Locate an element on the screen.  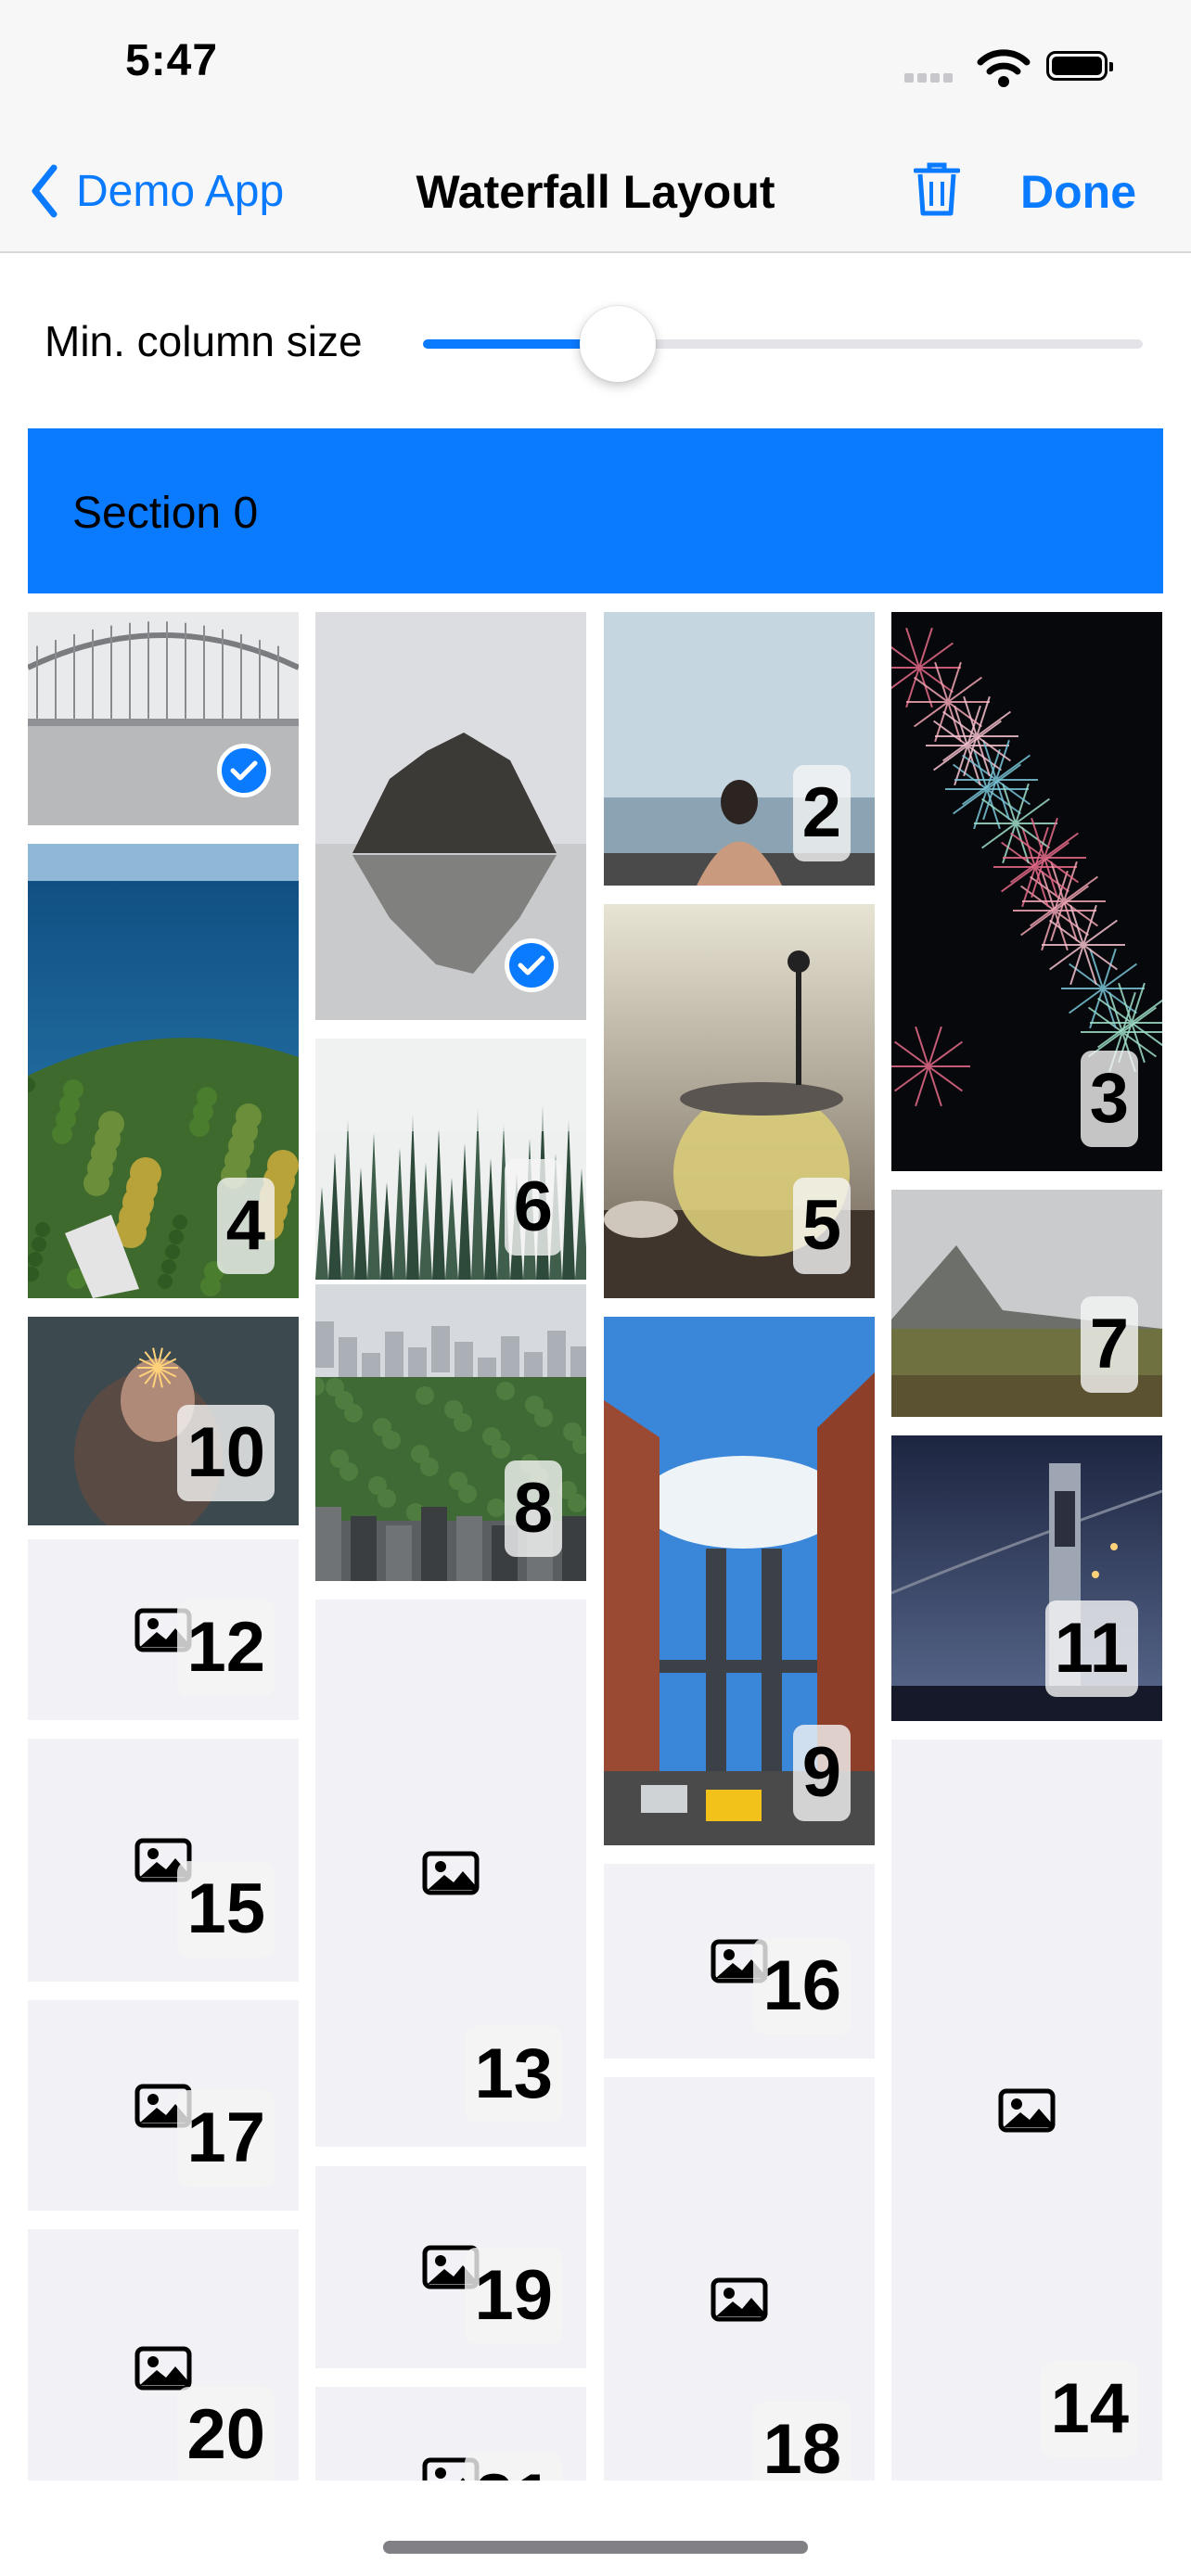
grid-item: 18 is located at coordinates (739, 2278).